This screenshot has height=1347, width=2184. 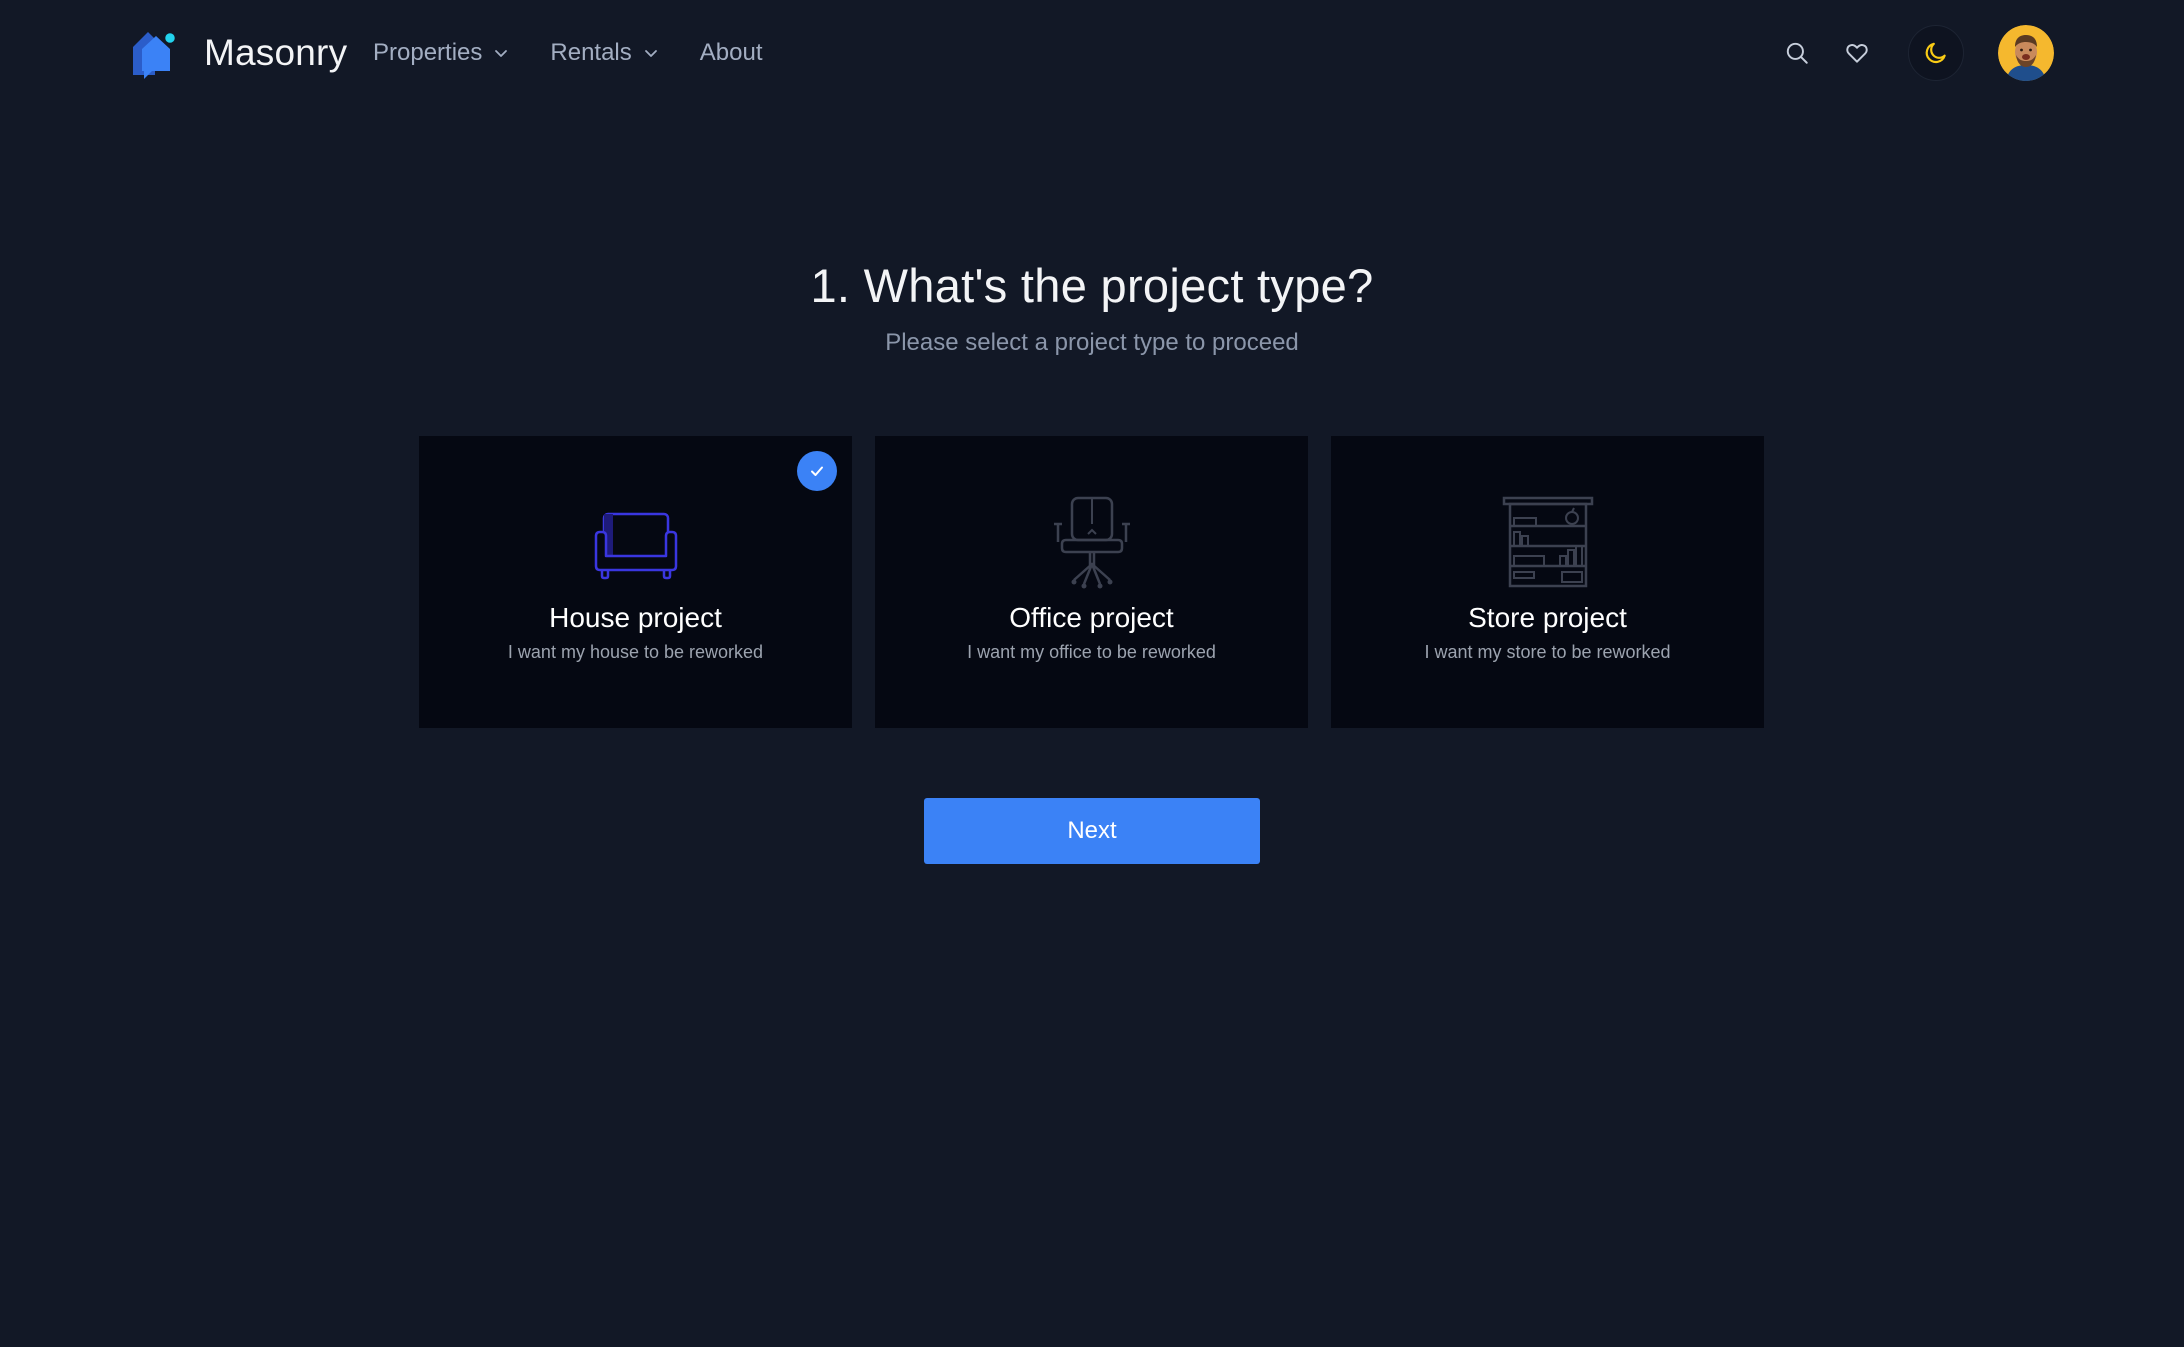 I want to click on avatar, so click(x=2026, y=53).